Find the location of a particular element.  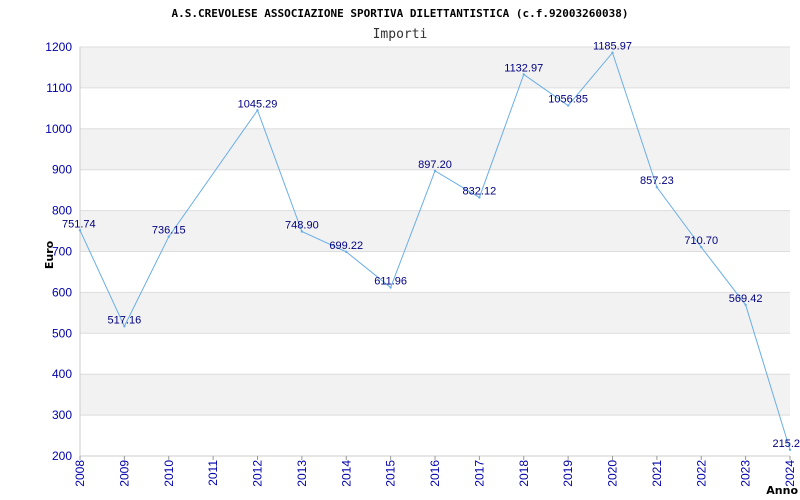

data-label: 1056.85 is located at coordinates (568, 100).